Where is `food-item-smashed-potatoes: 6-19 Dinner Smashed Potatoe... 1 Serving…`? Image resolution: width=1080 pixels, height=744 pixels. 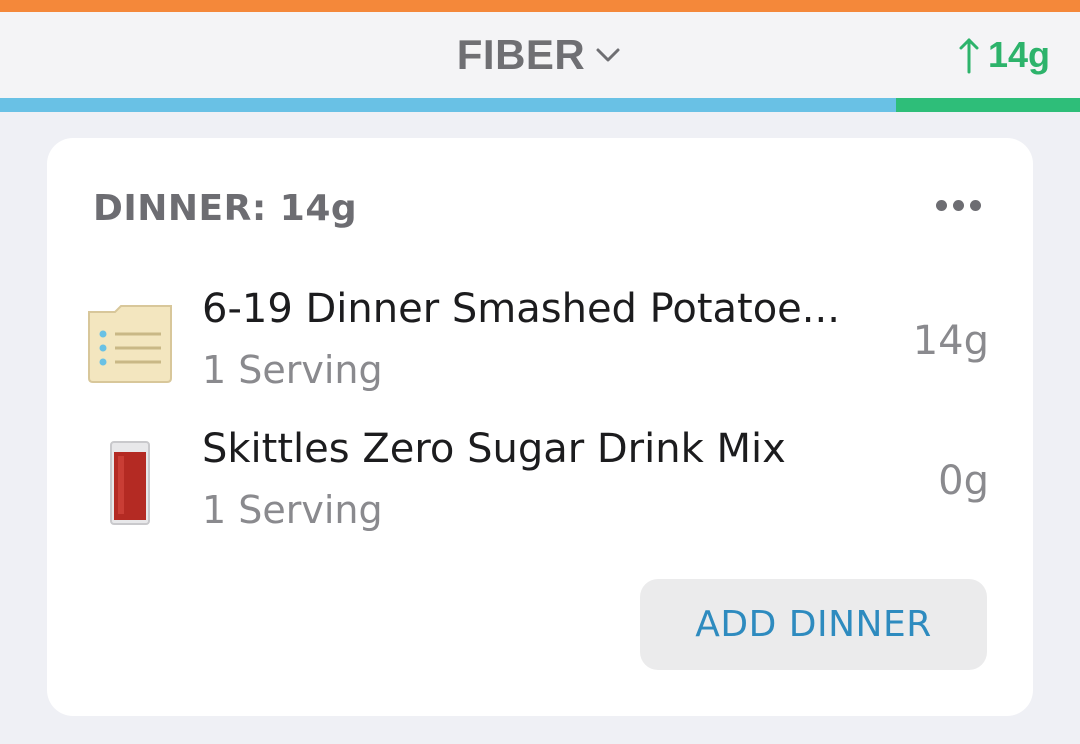
food-item-smashed-potatoes: 6-19 Dinner Smashed Potatoe... 1 Serving… is located at coordinates (540, 338).